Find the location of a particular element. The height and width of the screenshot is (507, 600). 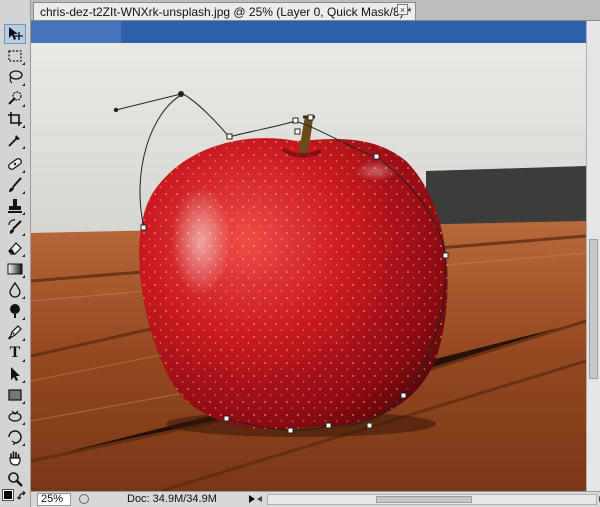

quick-selection-tool is located at coordinates (15, 98).